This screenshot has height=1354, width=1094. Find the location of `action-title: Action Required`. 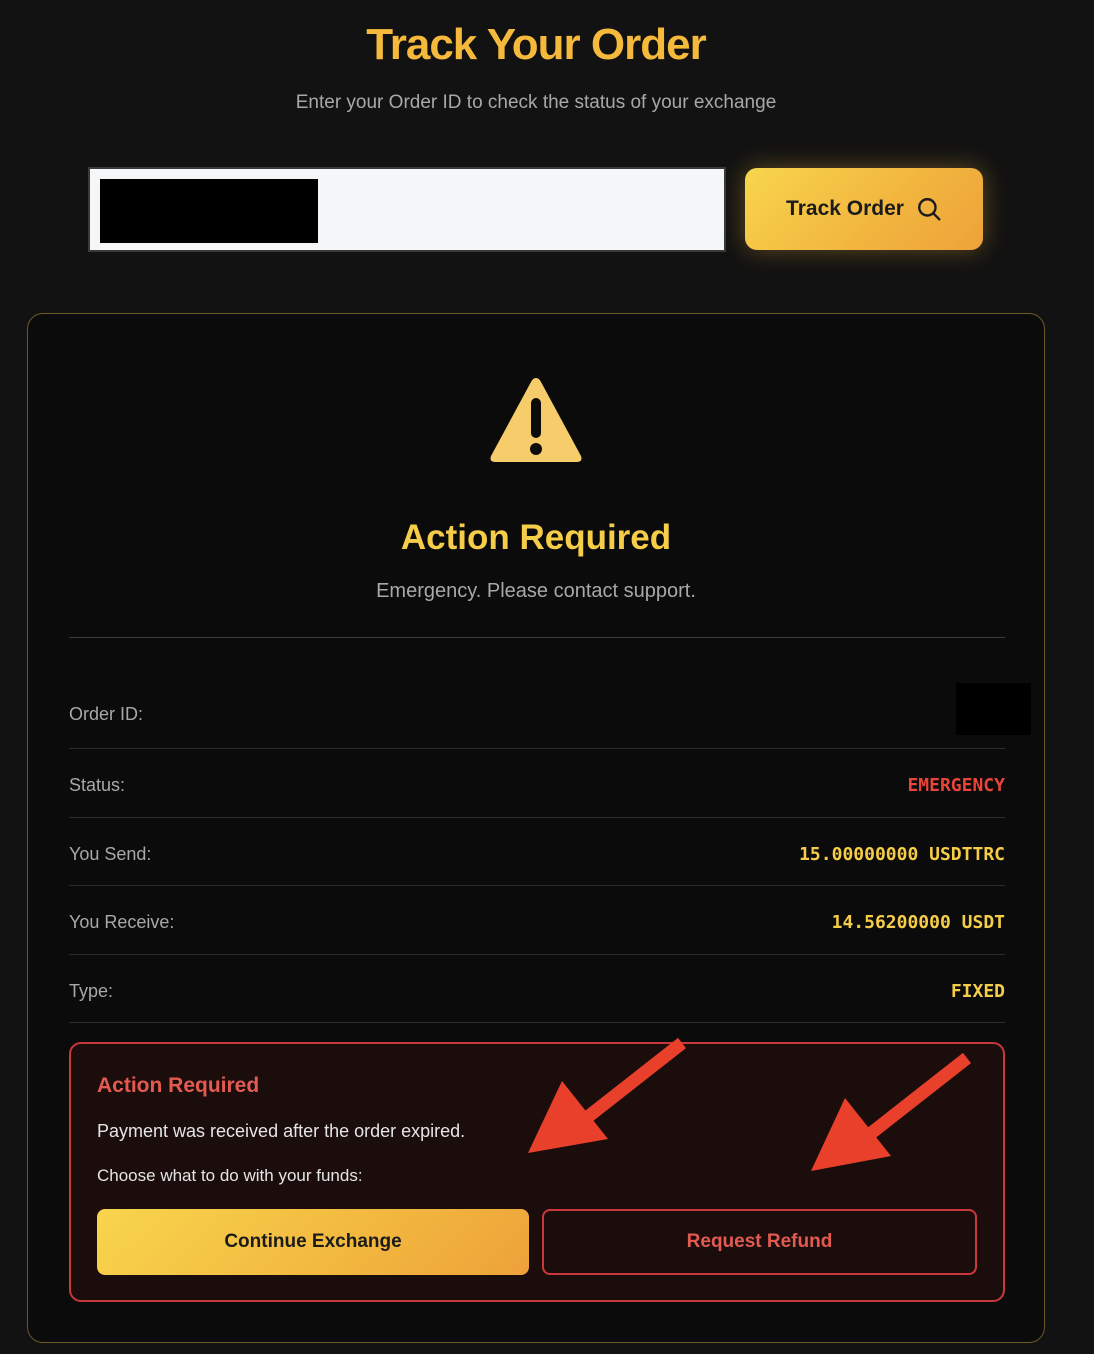

action-title: Action Required is located at coordinates (178, 1085).